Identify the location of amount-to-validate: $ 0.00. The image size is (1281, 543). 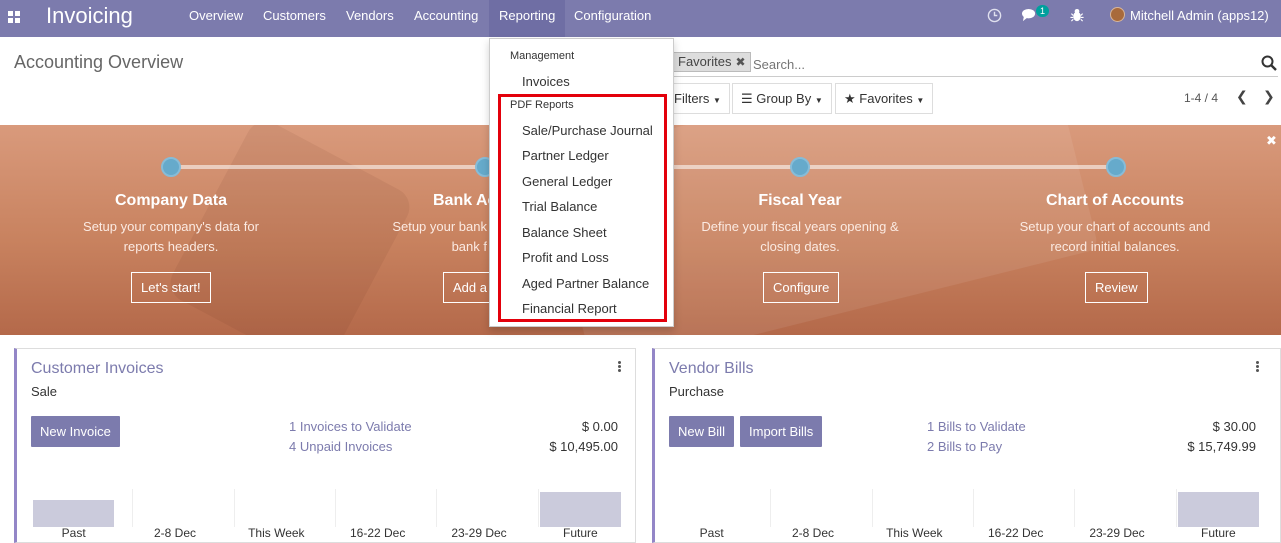
(599, 426).